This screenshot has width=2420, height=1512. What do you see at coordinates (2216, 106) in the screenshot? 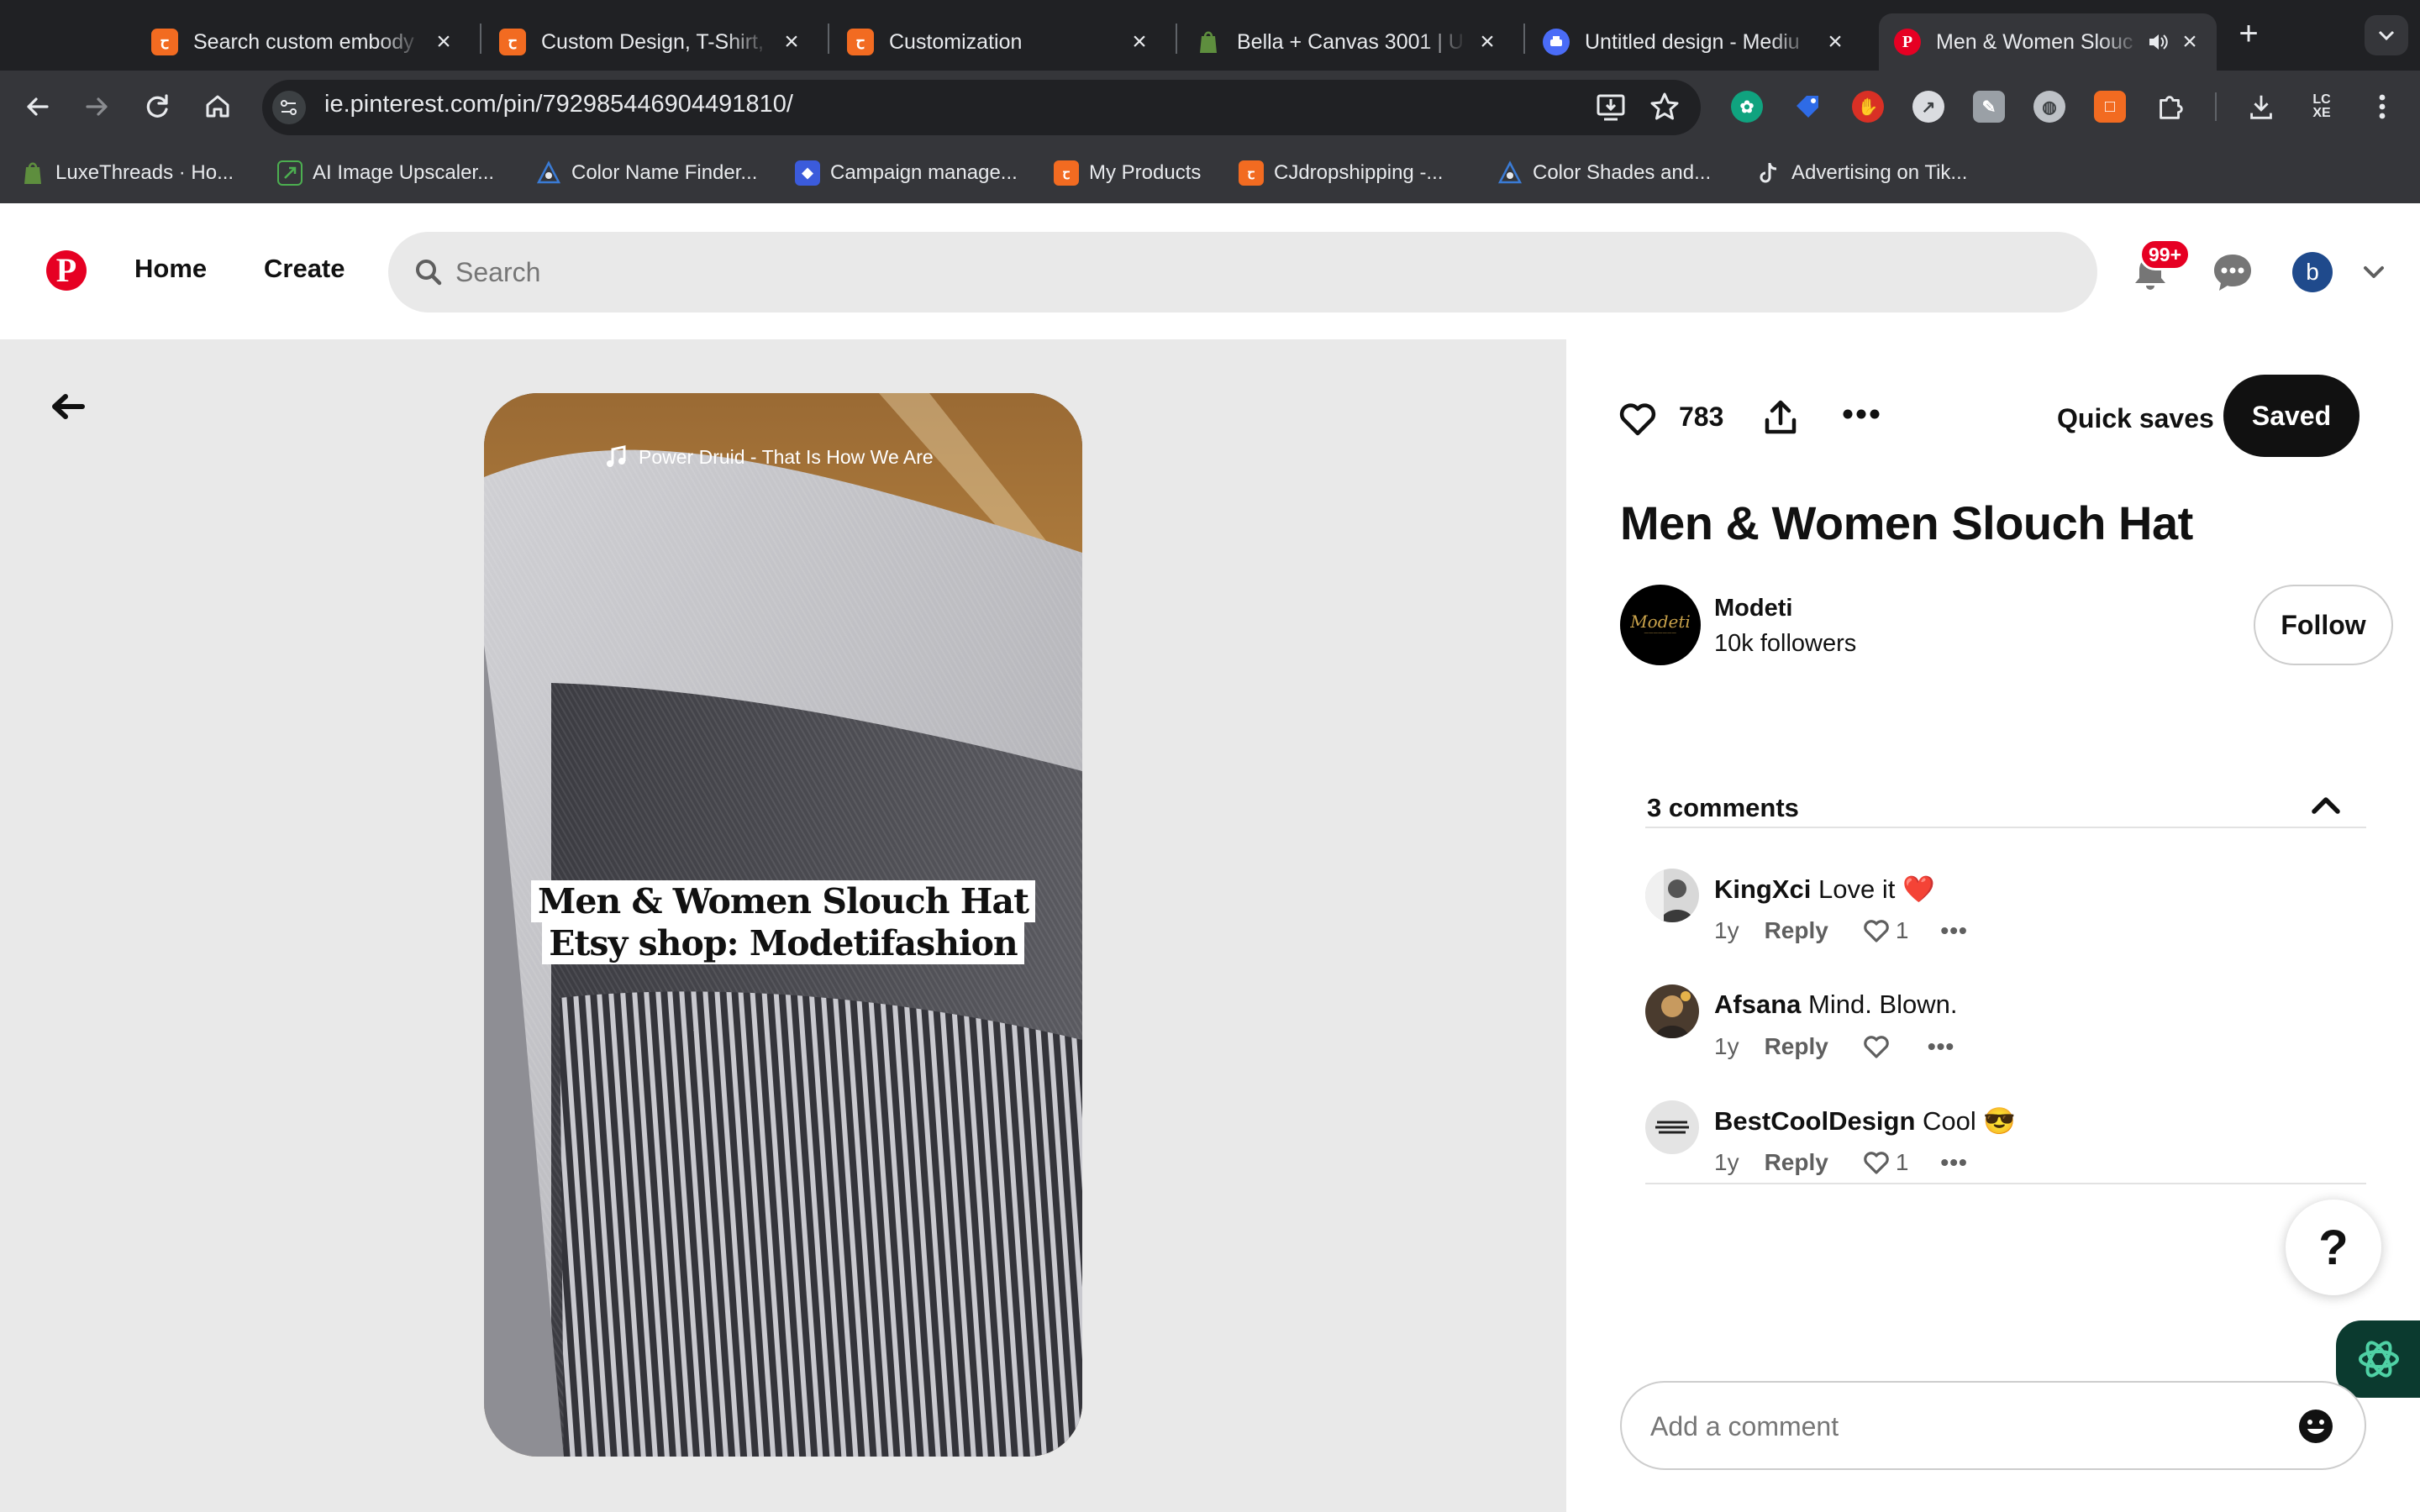
I see `toolbar-divider` at bounding box center [2216, 106].